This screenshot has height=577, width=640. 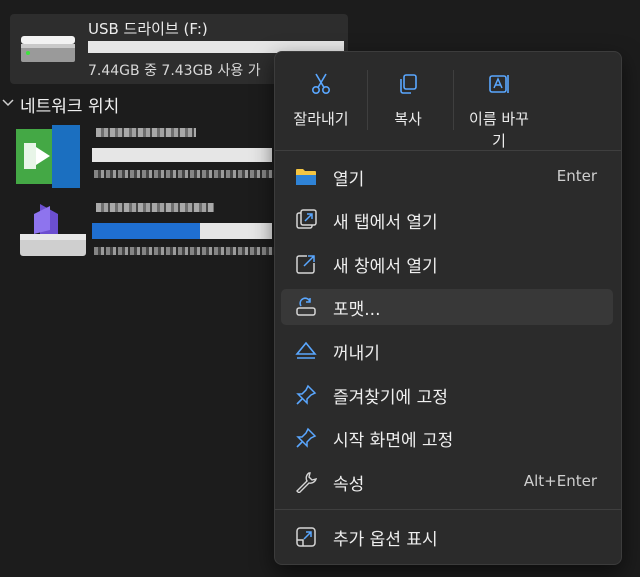 I want to click on rename-icon, so click(x=499, y=84).